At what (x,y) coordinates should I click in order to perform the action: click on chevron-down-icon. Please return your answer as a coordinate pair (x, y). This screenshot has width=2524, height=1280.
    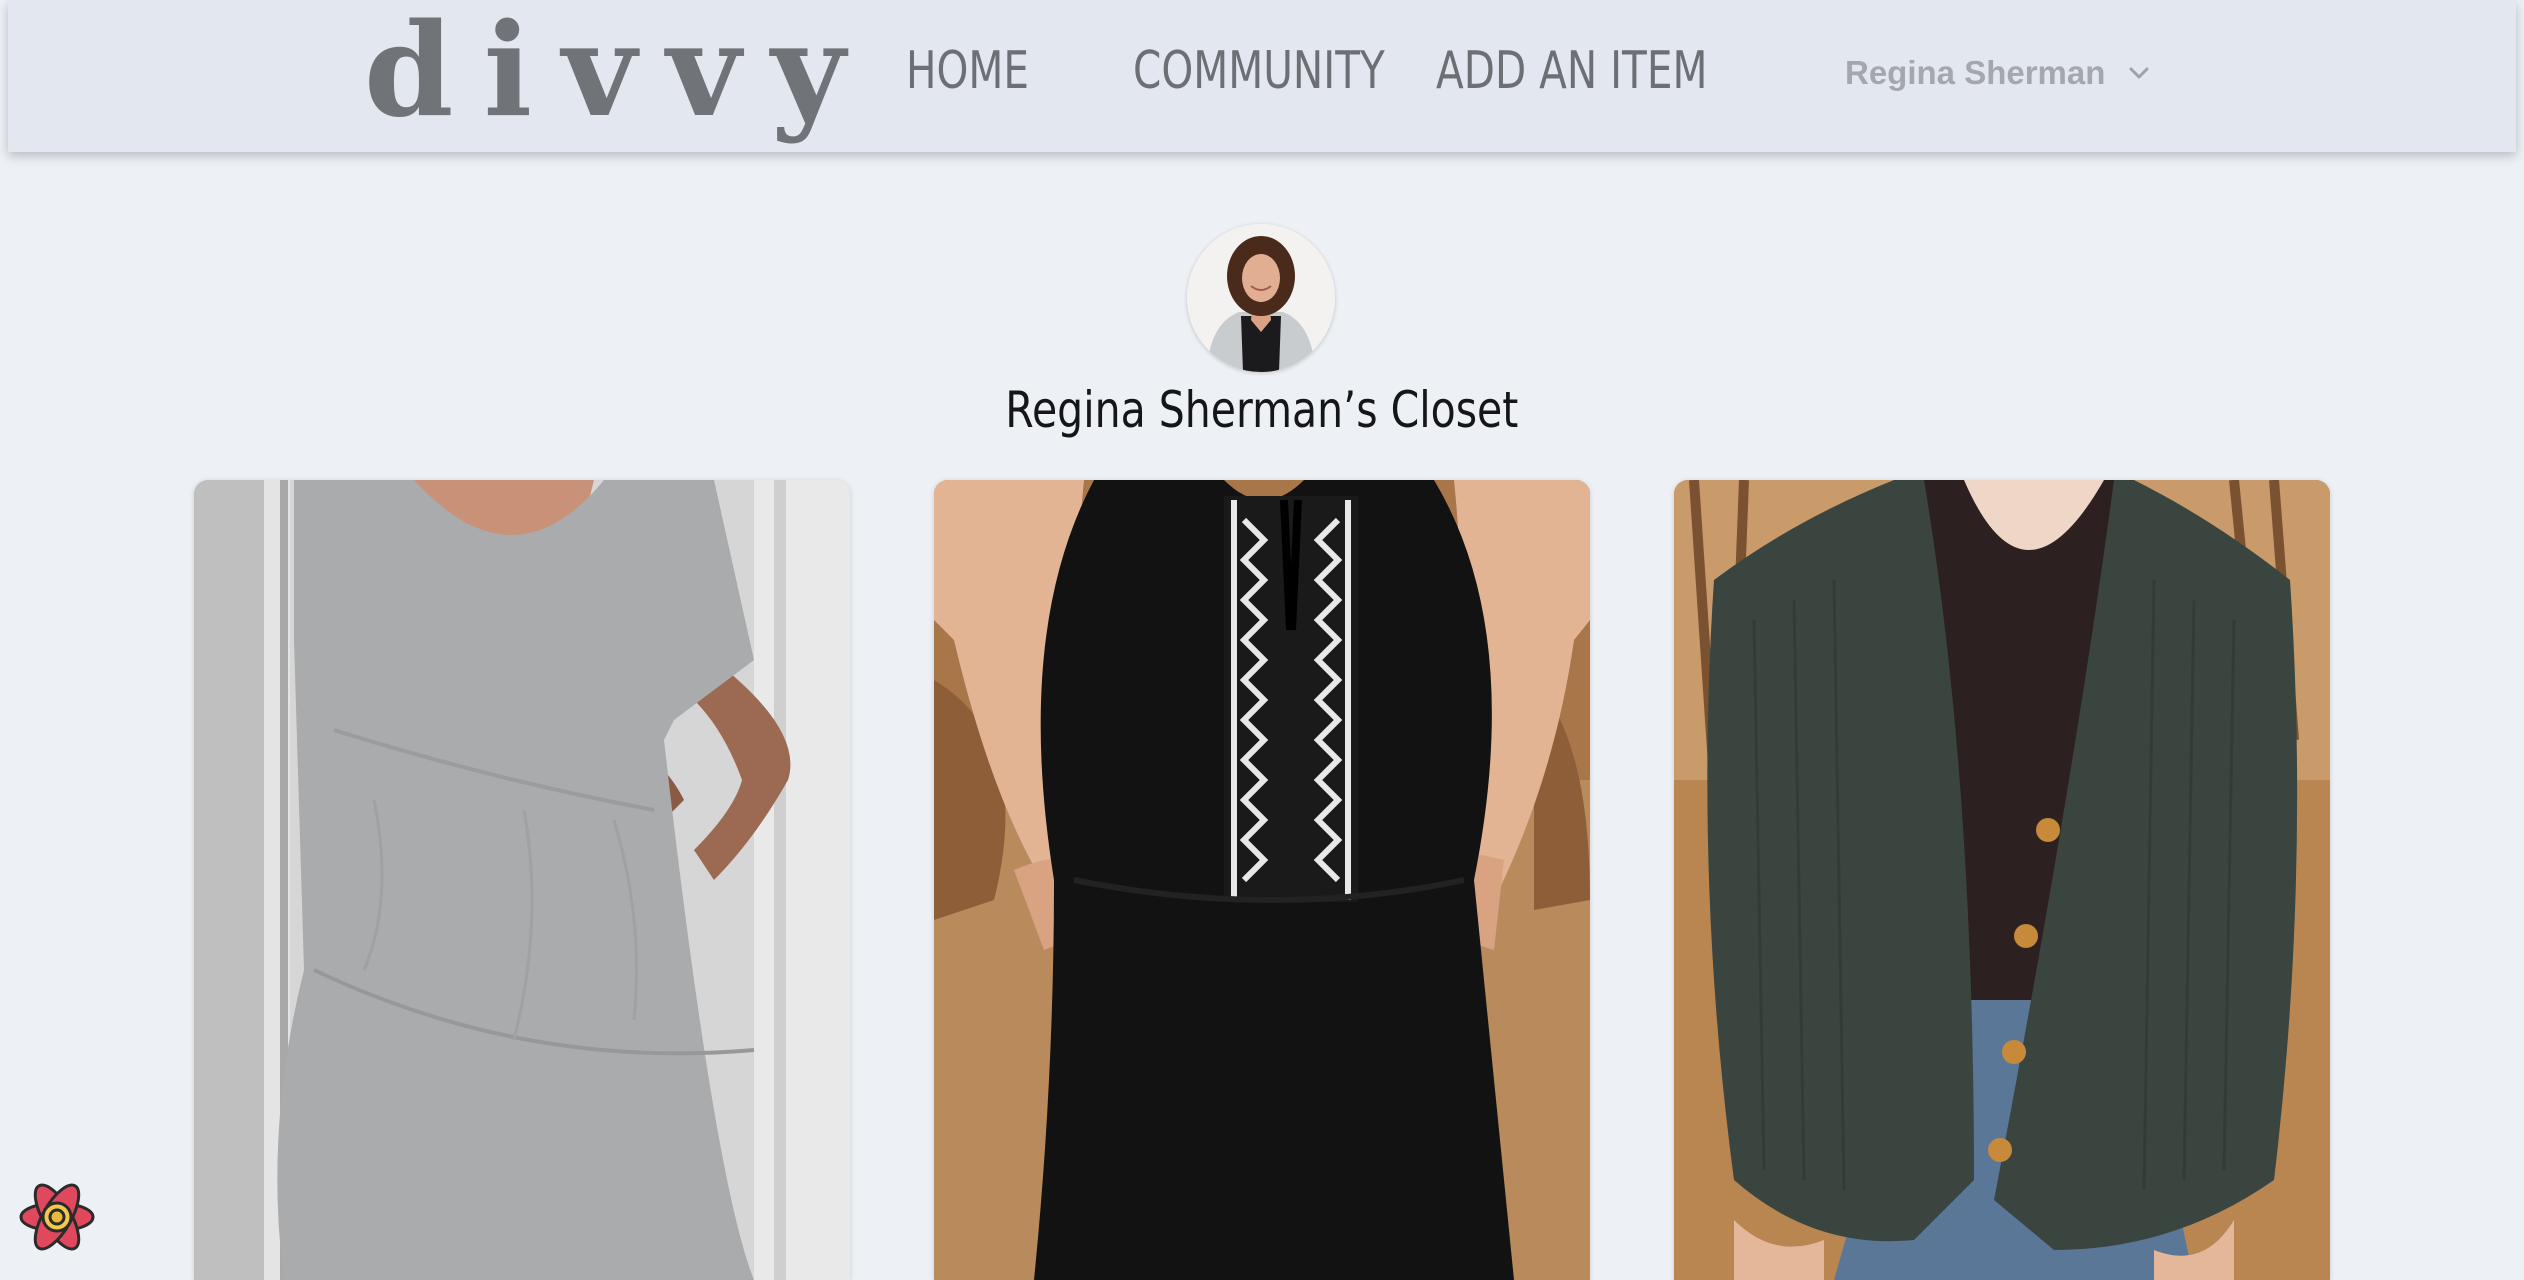
    Looking at the image, I should click on (2142, 73).